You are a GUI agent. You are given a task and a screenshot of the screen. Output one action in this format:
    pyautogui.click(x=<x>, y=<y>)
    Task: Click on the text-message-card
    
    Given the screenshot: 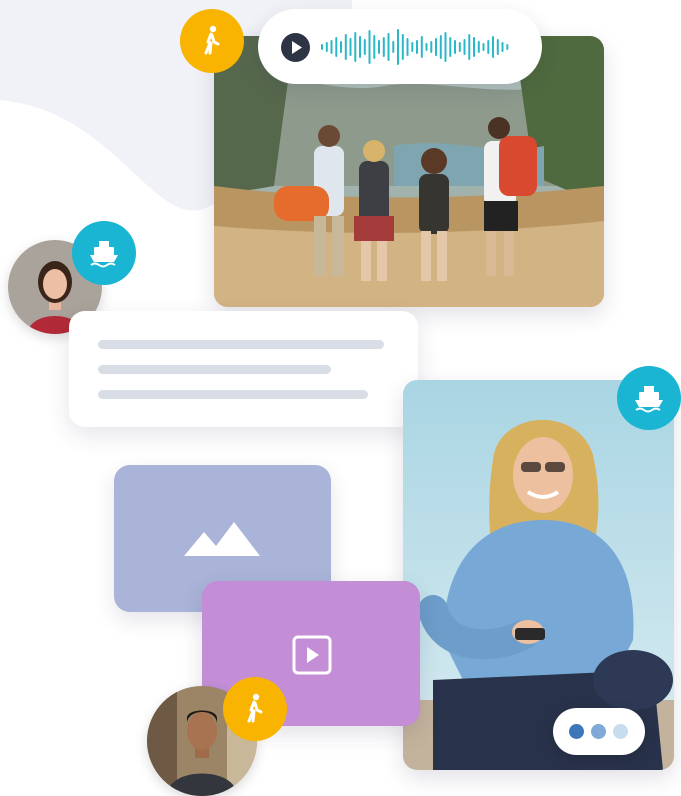 What is the action you would take?
    pyautogui.click(x=243, y=369)
    